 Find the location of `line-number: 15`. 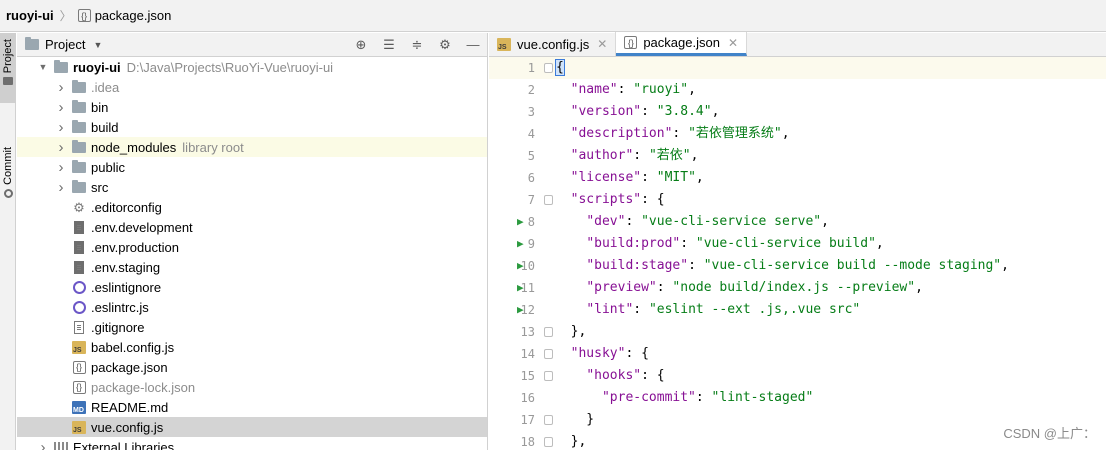

line-number: 15 is located at coordinates (527, 376).